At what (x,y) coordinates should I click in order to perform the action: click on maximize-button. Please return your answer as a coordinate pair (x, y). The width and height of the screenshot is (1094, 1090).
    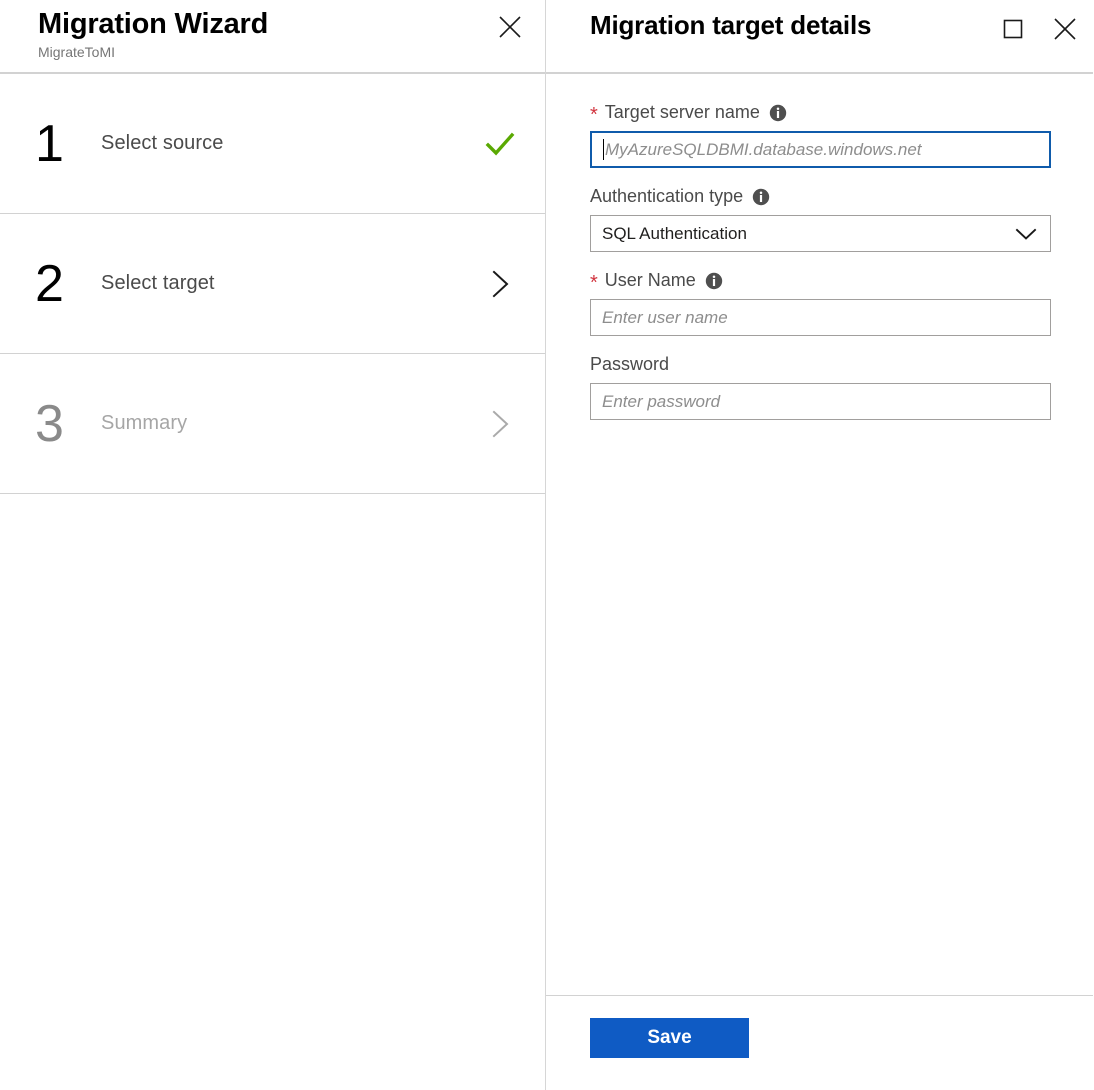
    Looking at the image, I should click on (1013, 29).